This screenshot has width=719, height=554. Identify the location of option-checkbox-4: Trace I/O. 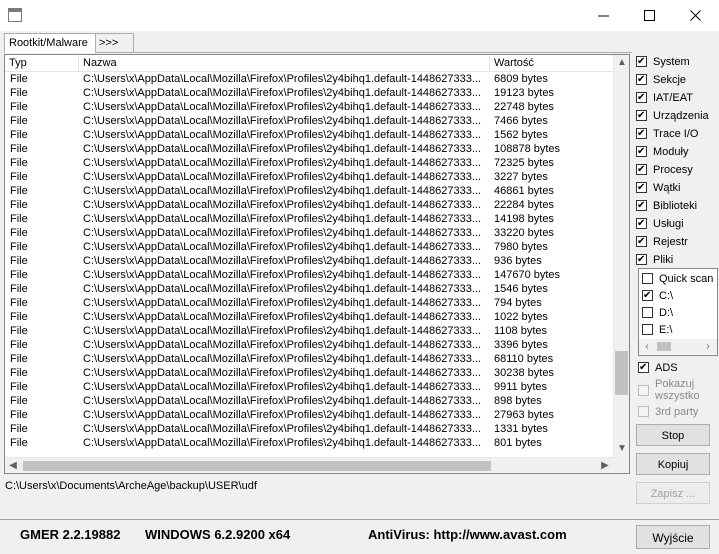
(667, 134).